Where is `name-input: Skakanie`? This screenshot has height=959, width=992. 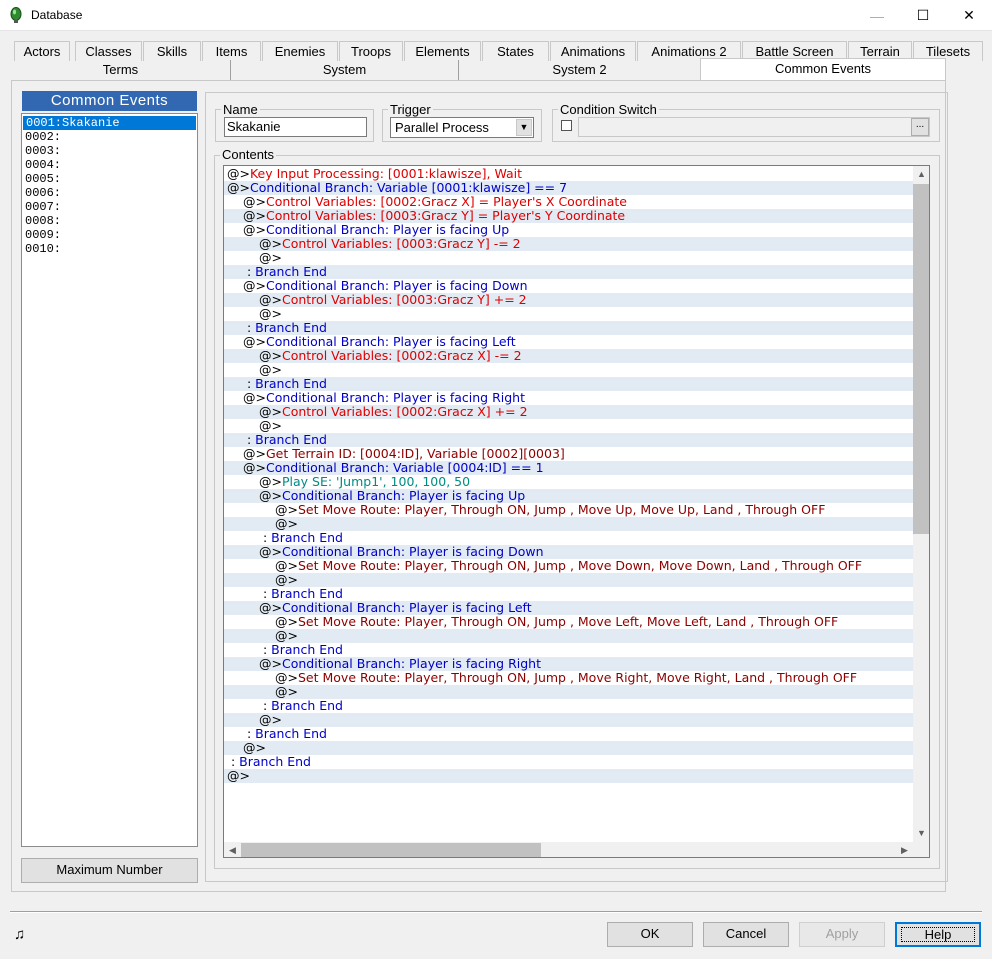
name-input: Skakanie is located at coordinates (295, 127).